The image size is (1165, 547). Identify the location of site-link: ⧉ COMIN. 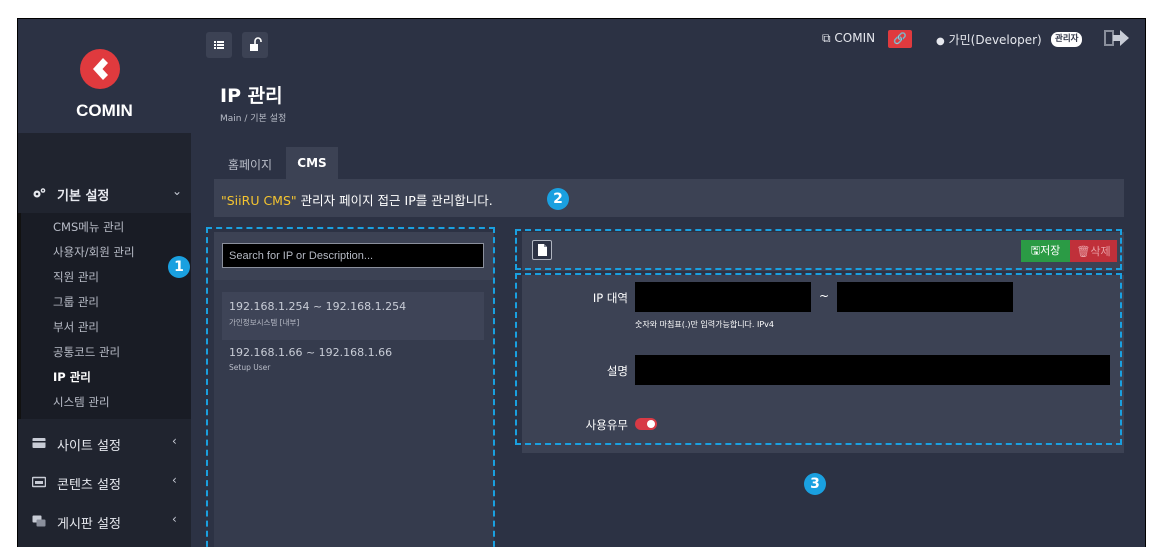
(848, 38).